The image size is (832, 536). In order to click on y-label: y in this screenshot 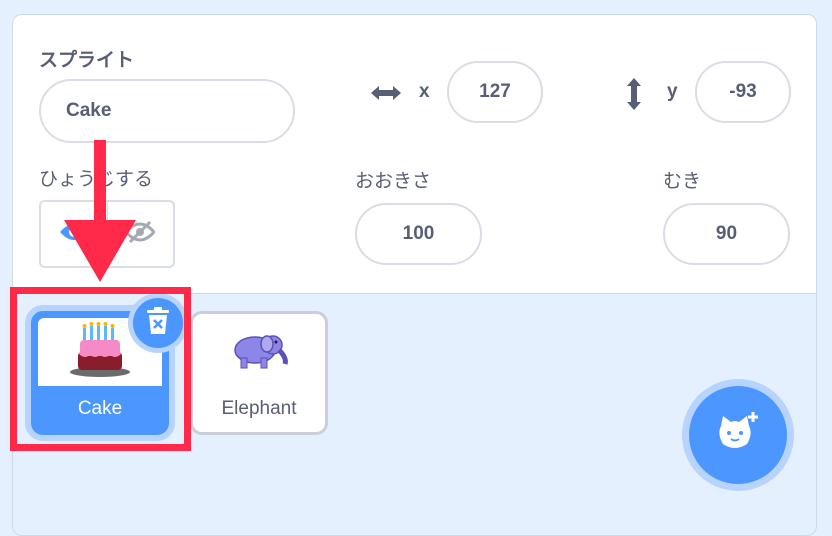, I will do `click(672, 91)`.